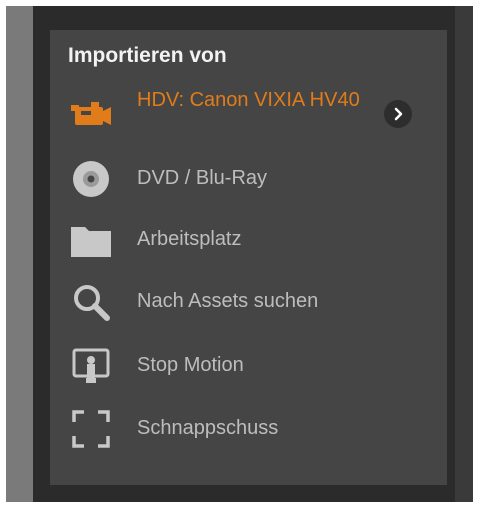 This screenshot has height=507, width=481. Describe the element at coordinates (228, 301) in the screenshot. I see `source-item-label: Nach Assets suchen` at that location.